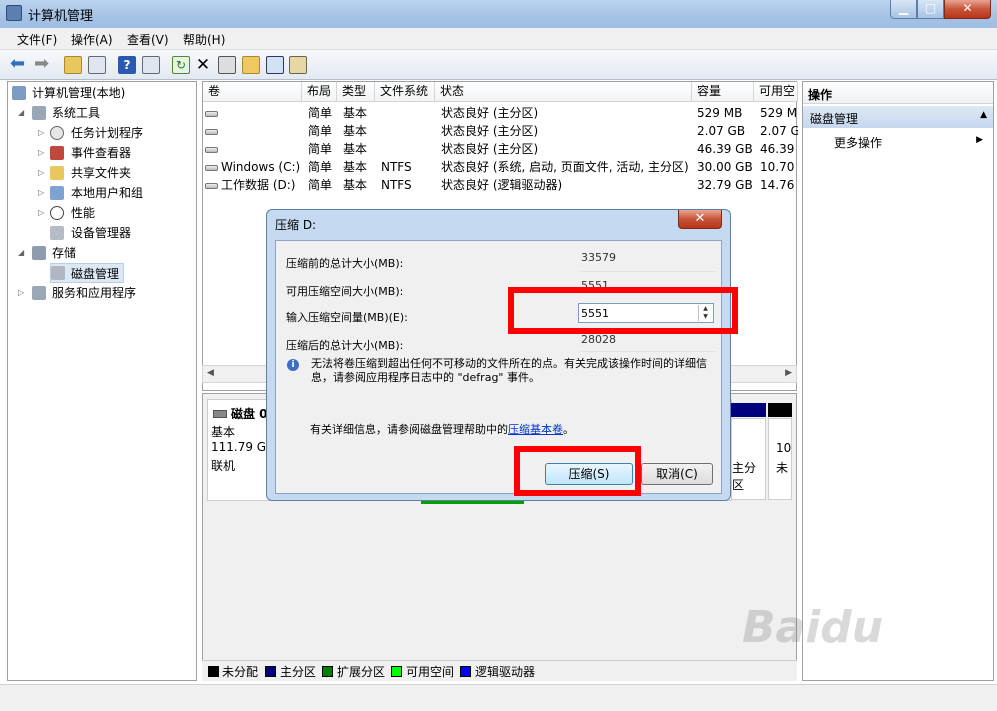 This screenshot has width=997, height=711. I want to click on cell-status: 状态良好 (系统, 启动, 页面文件, 活动, 主分区), so click(565, 167).